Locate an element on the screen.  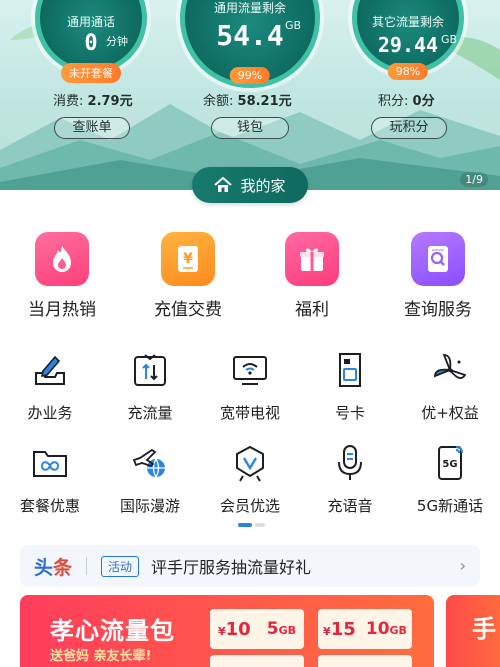
gauge-percent-pill: 99% is located at coordinates (250, 75).